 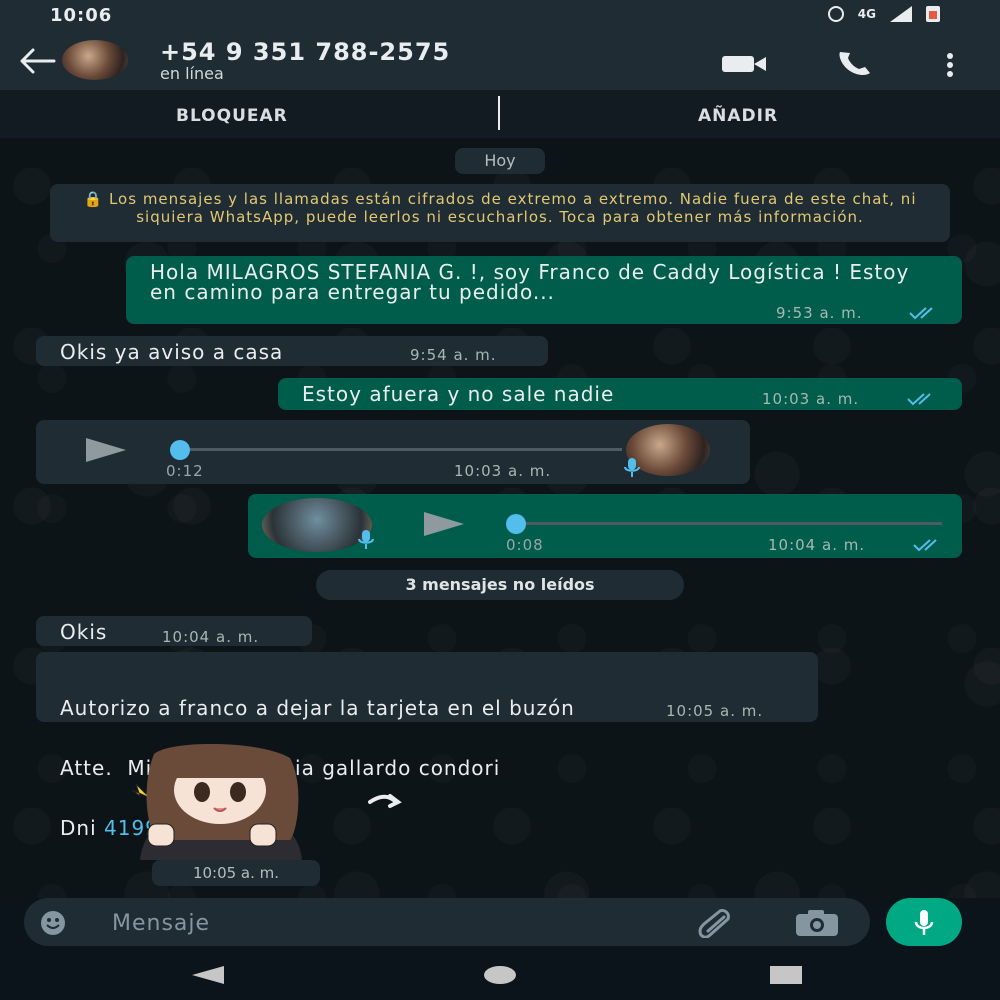 What do you see at coordinates (53, 923) in the screenshot?
I see `emoji-icon` at bounding box center [53, 923].